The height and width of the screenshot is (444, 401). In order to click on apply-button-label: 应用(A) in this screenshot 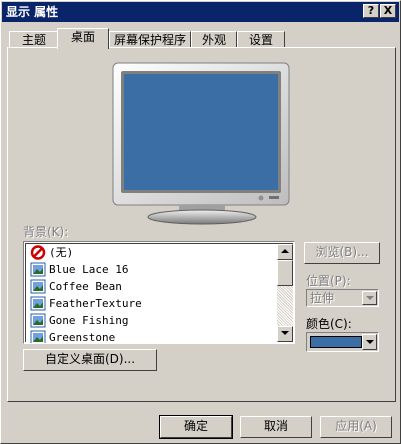, I will do `click(356, 426)`.